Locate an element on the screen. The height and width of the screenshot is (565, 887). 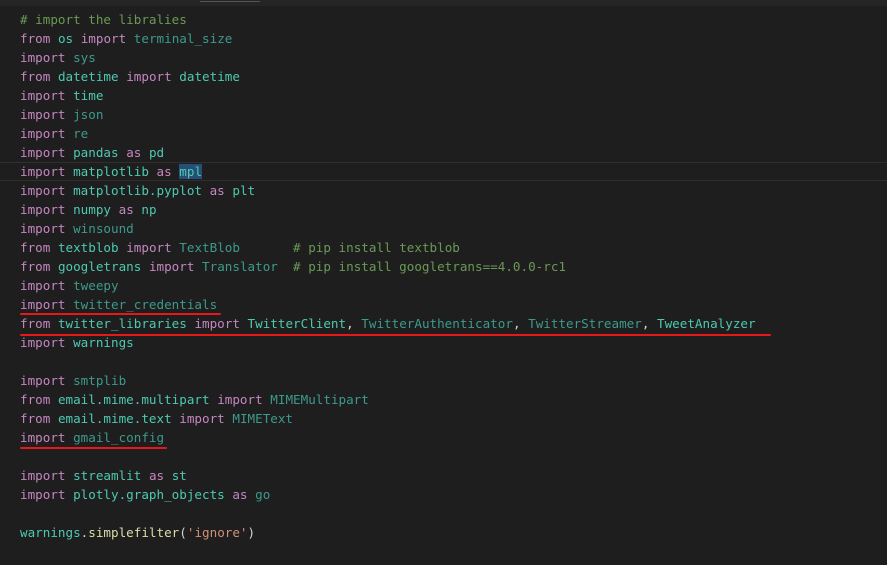
code-line-5: import time is located at coordinates (453, 95).